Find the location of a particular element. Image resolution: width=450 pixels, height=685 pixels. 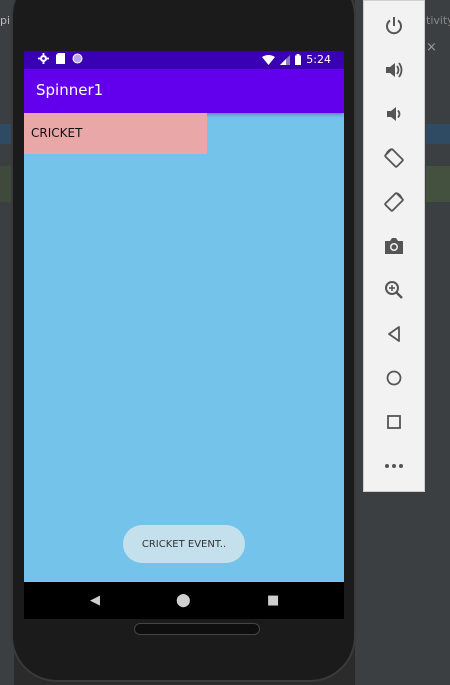

bottom-speaker is located at coordinates (197, 629).